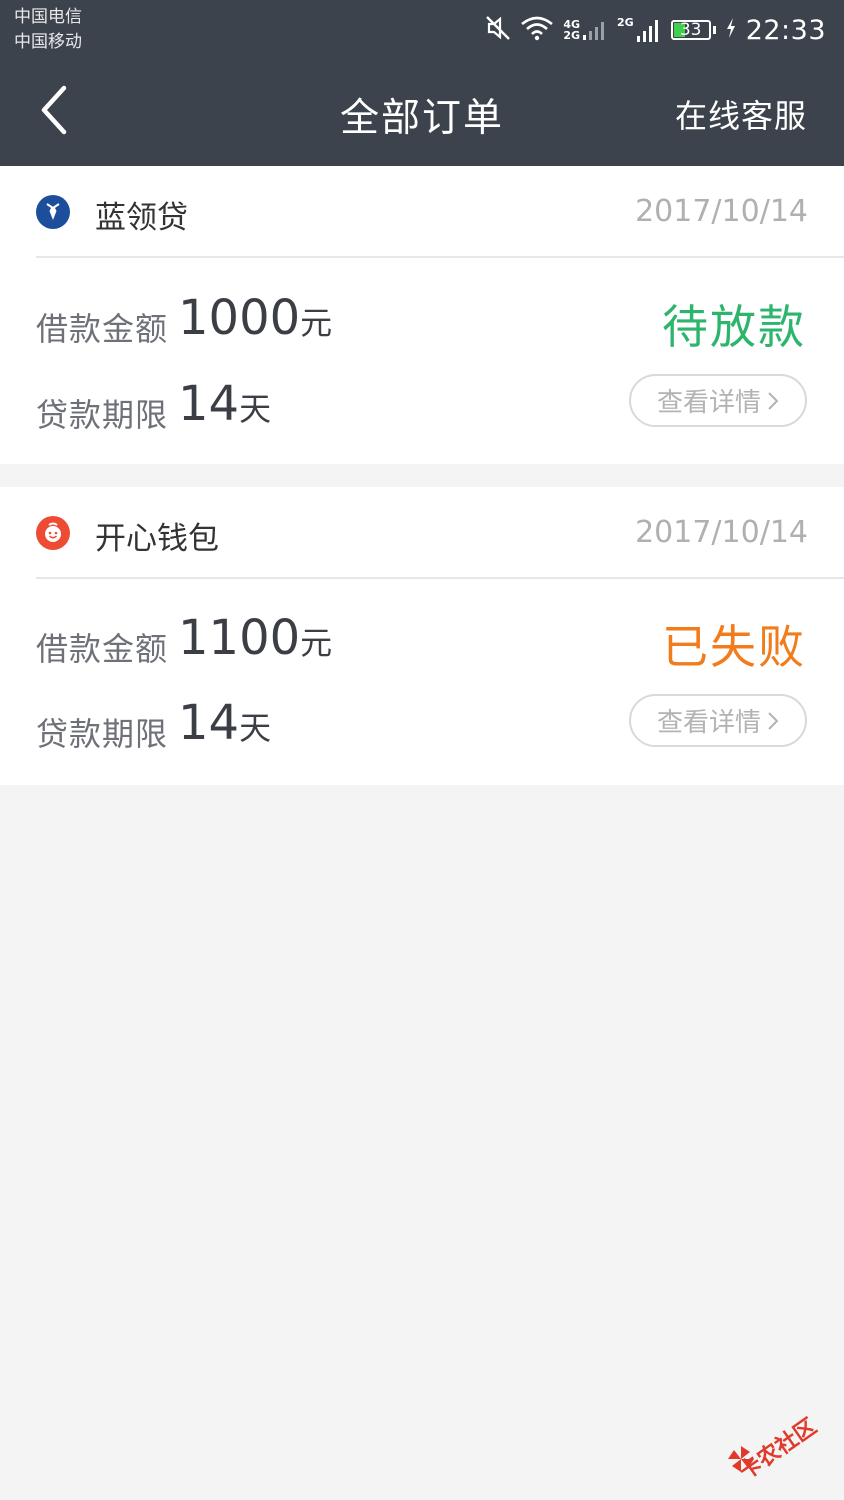 The width and height of the screenshot is (844, 1500). Describe the element at coordinates (585, 30) in the screenshot. I see `signal-icon: 4G 2G` at that location.